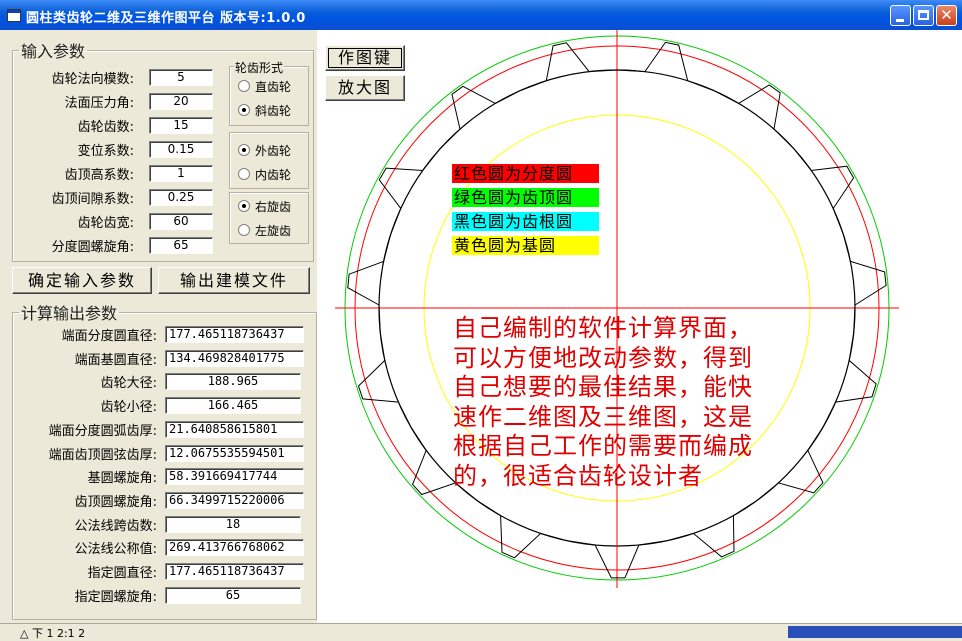 This screenshot has height=641, width=962. I want to click on input-label: 齿轮齿数:, so click(105, 127).